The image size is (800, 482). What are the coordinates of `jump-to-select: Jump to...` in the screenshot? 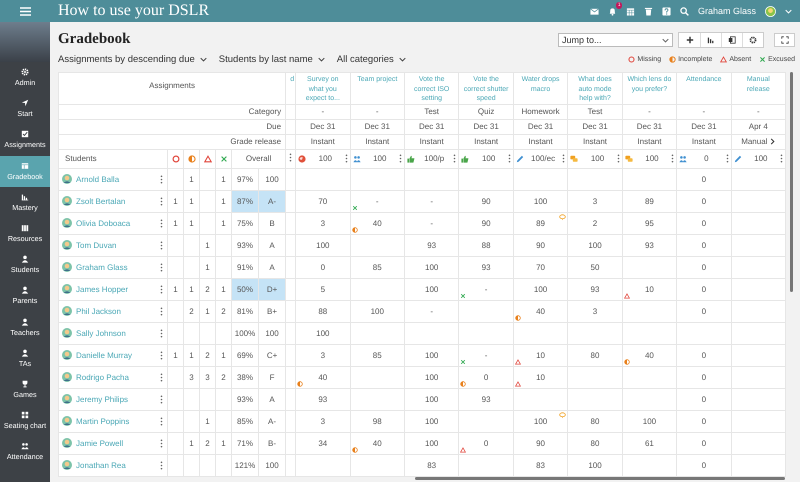 It's located at (615, 40).